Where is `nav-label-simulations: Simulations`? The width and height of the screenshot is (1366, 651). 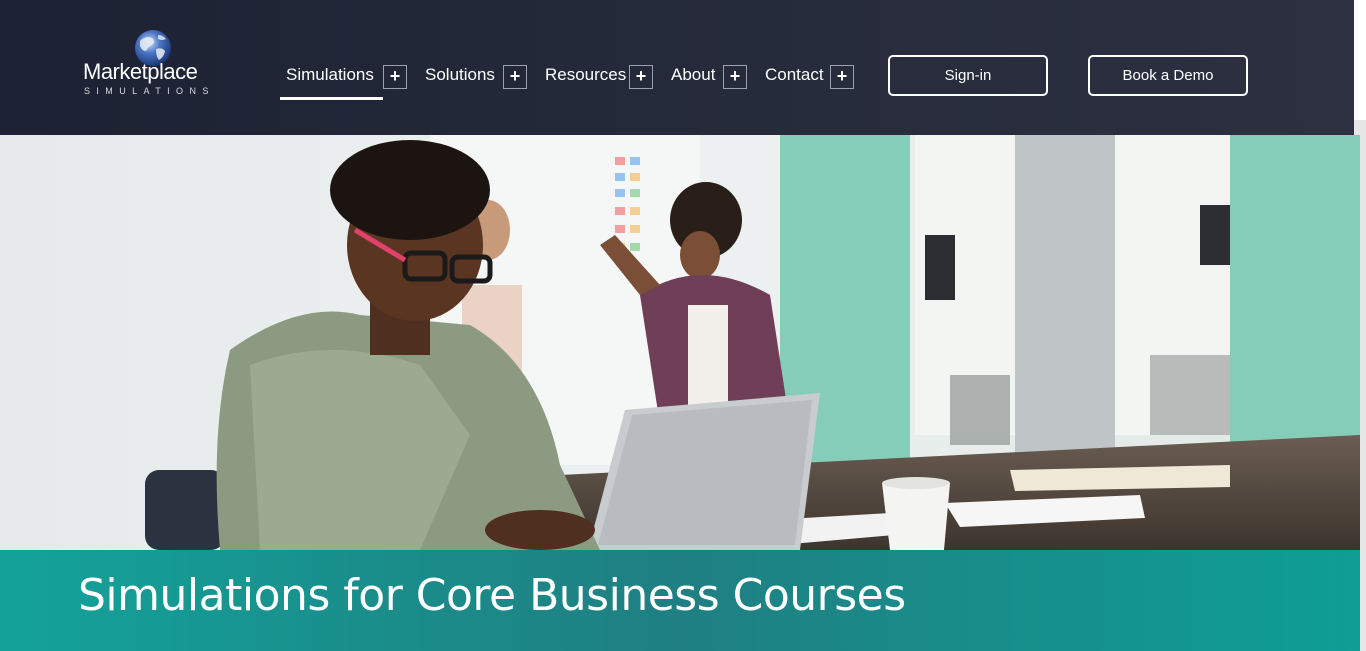 nav-label-simulations: Simulations is located at coordinates (327, 75).